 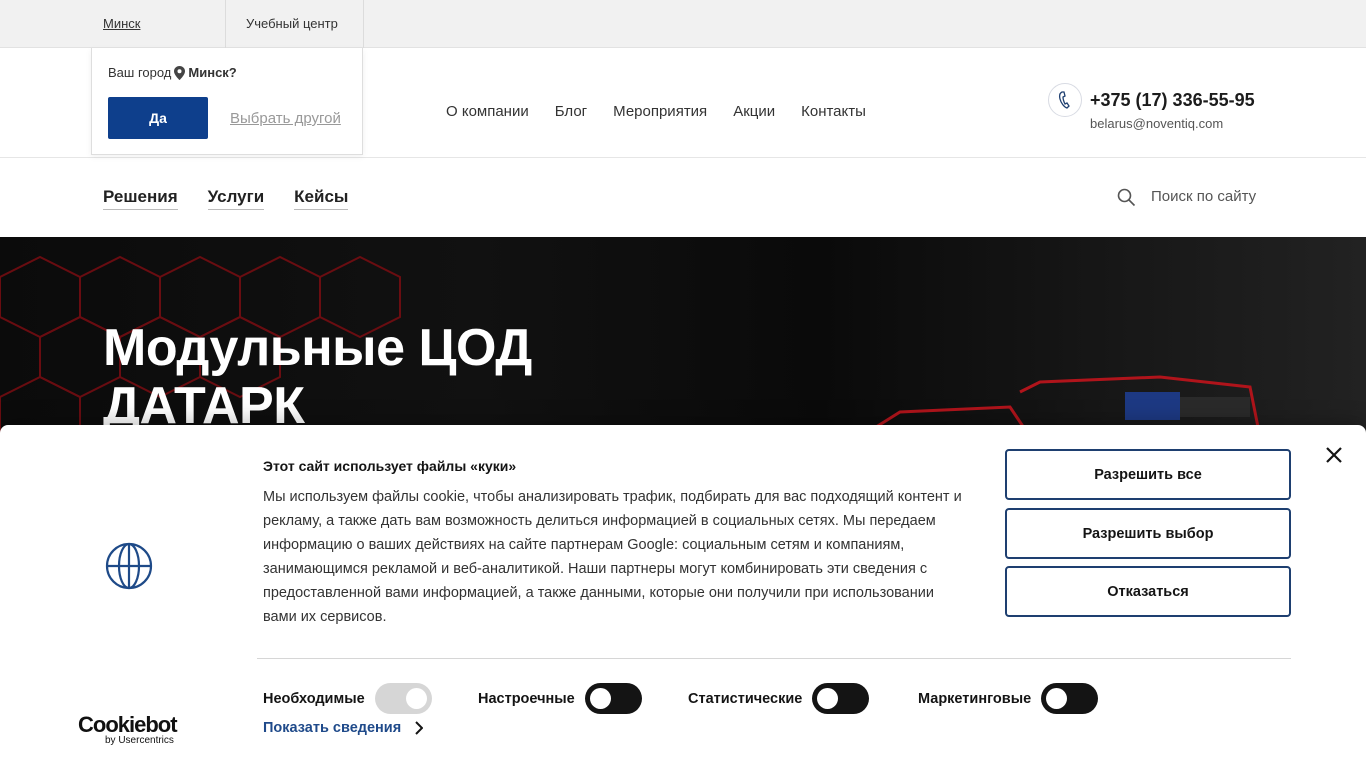 I want to click on city-link: Минск, so click(x=121, y=23).